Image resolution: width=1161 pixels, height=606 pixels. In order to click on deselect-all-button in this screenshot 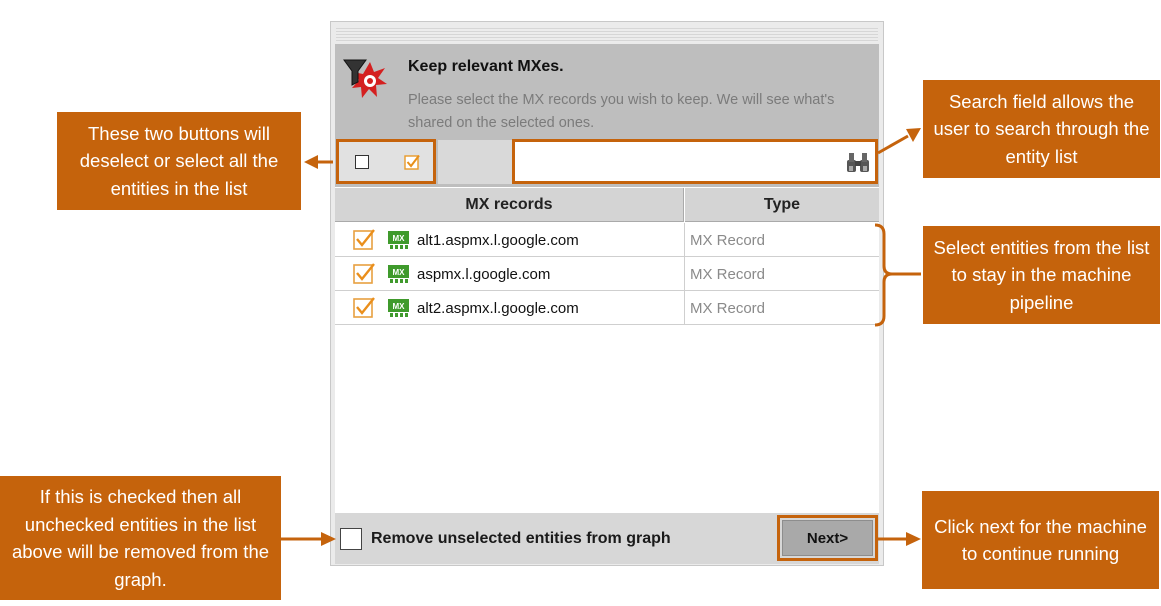, I will do `click(362, 162)`.